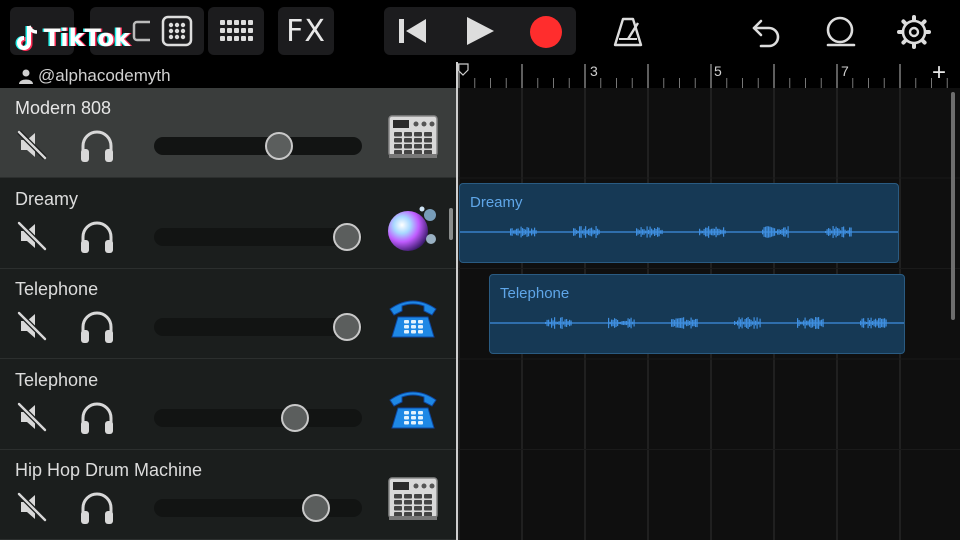  Describe the element at coordinates (413, 31) in the screenshot. I see `rewind-icon` at that location.